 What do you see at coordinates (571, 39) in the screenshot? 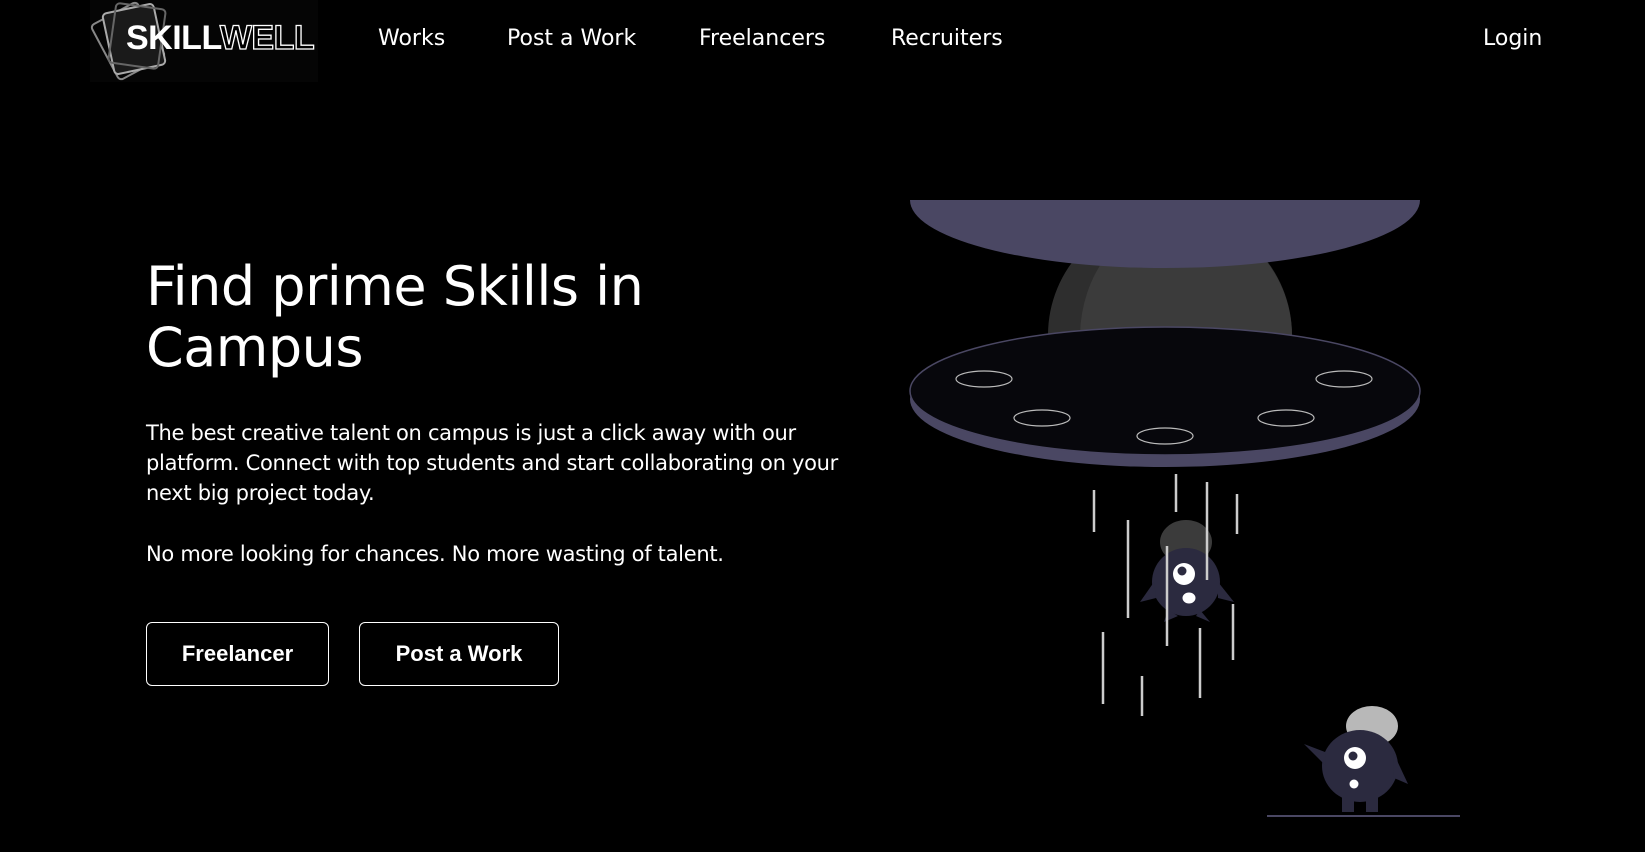
I see `nav-post-a-work: Post a Work` at bounding box center [571, 39].